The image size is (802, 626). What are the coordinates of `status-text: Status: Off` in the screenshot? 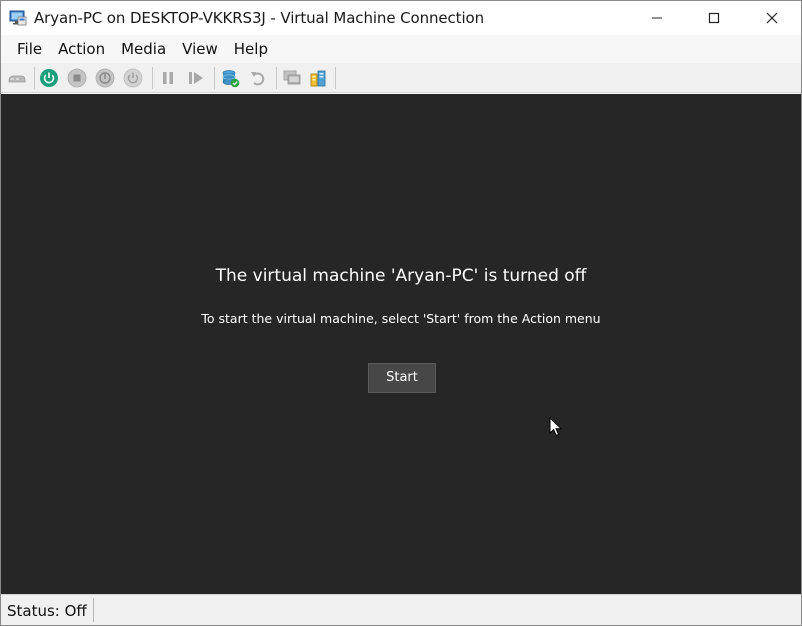 It's located at (47, 611).